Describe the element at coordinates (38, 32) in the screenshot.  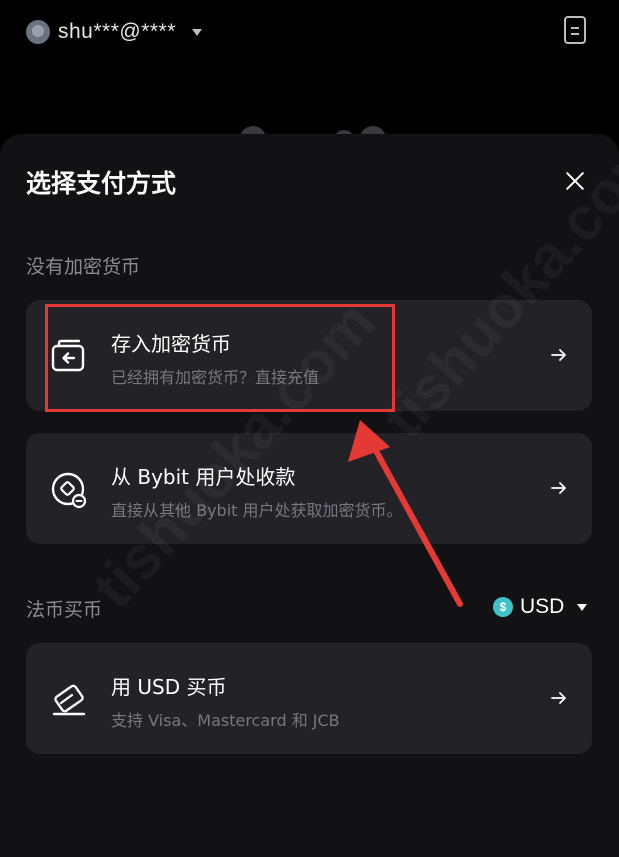
I see `avatar` at that location.